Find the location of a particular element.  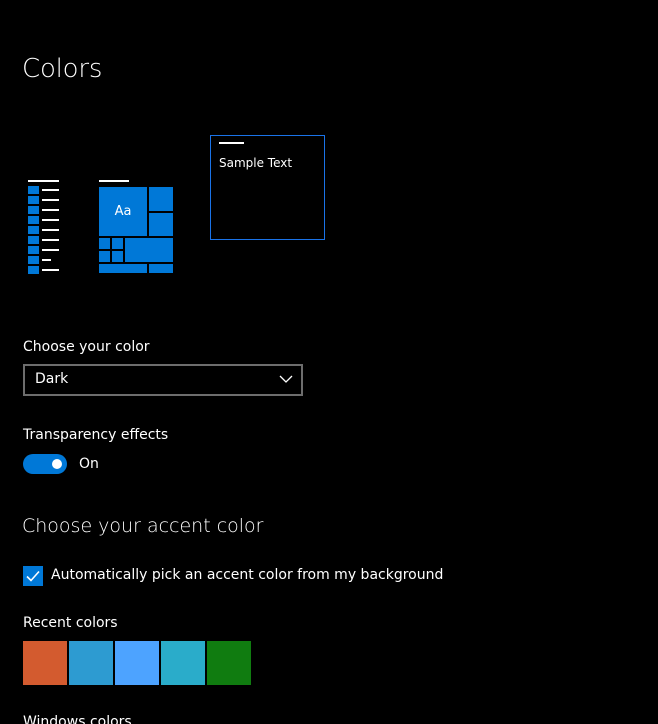

transparency-label: Transparency effects is located at coordinates (96, 435).